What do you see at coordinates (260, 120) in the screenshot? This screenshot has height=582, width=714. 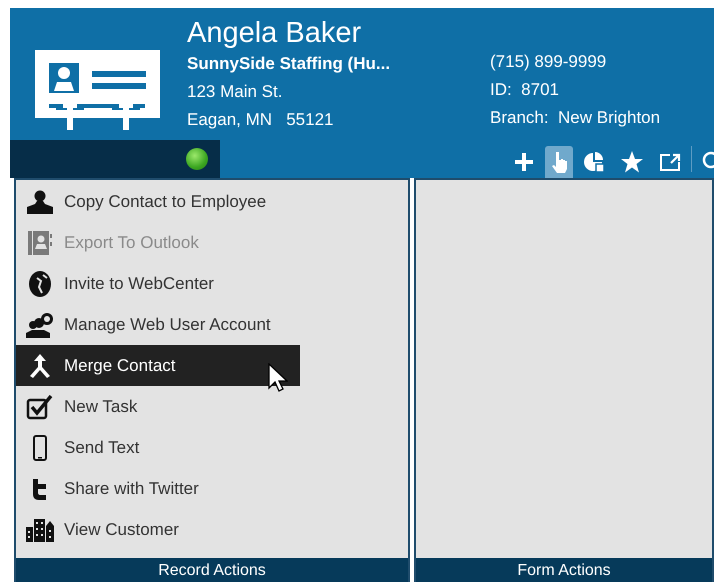 I see `city-state-zip: Eagan, MN 55121` at bounding box center [260, 120].